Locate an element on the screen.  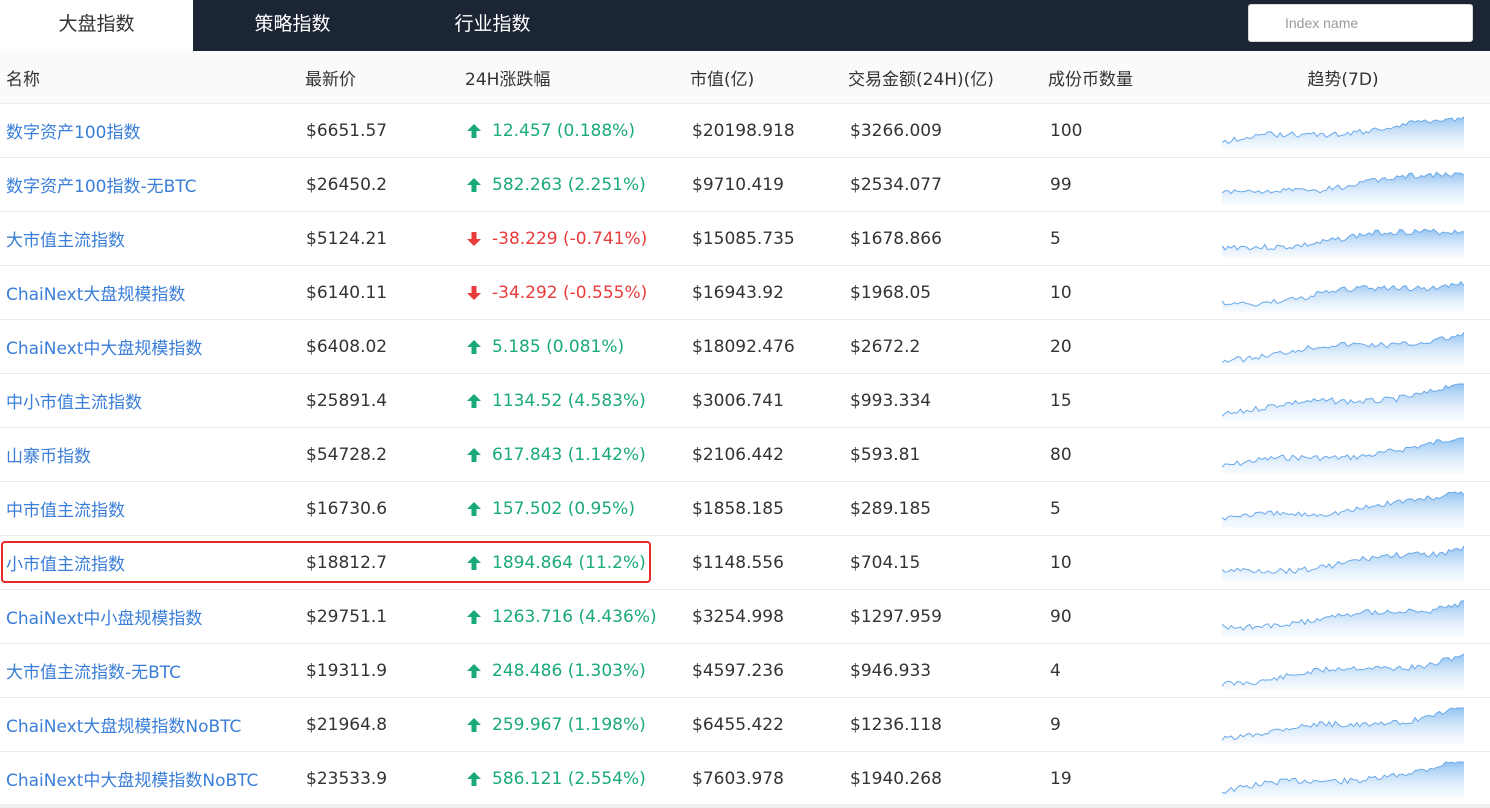
change-cell: 1263.716 (4.436%) is located at coordinates (561, 616).